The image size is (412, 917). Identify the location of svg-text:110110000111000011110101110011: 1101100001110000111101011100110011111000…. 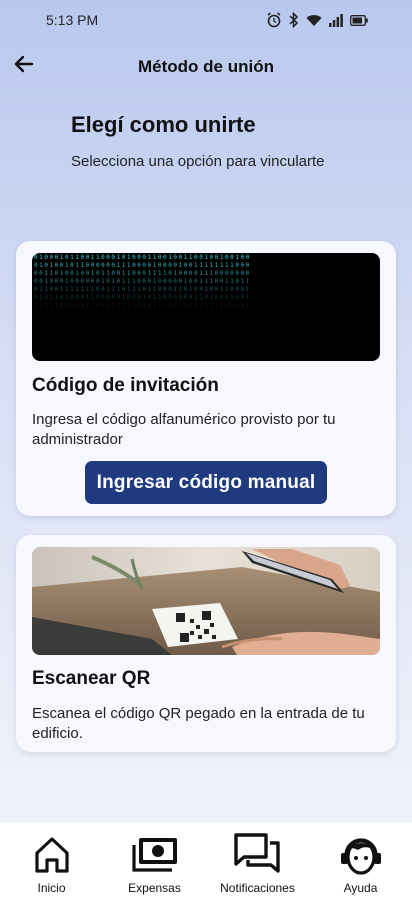
(142, 305).